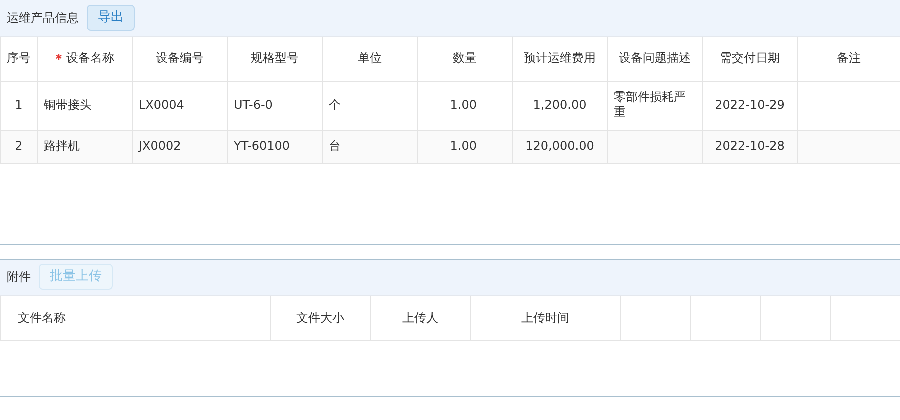 This screenshot has width=900, height=420. What do you see at coordinates (275, 146) in the screenshot?
I see `table-cell: YT-60100` at bounding box center [275, 146].